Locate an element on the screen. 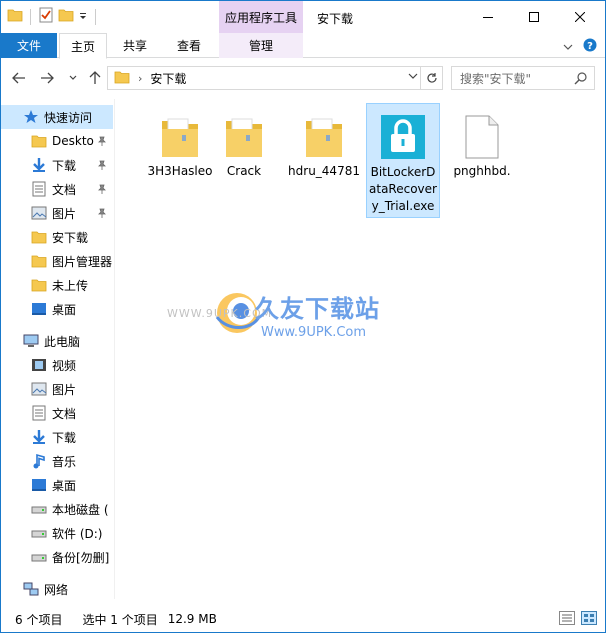 This screenshot has height=633, width=606. details-view-icon is located at coordinates (567, 619).